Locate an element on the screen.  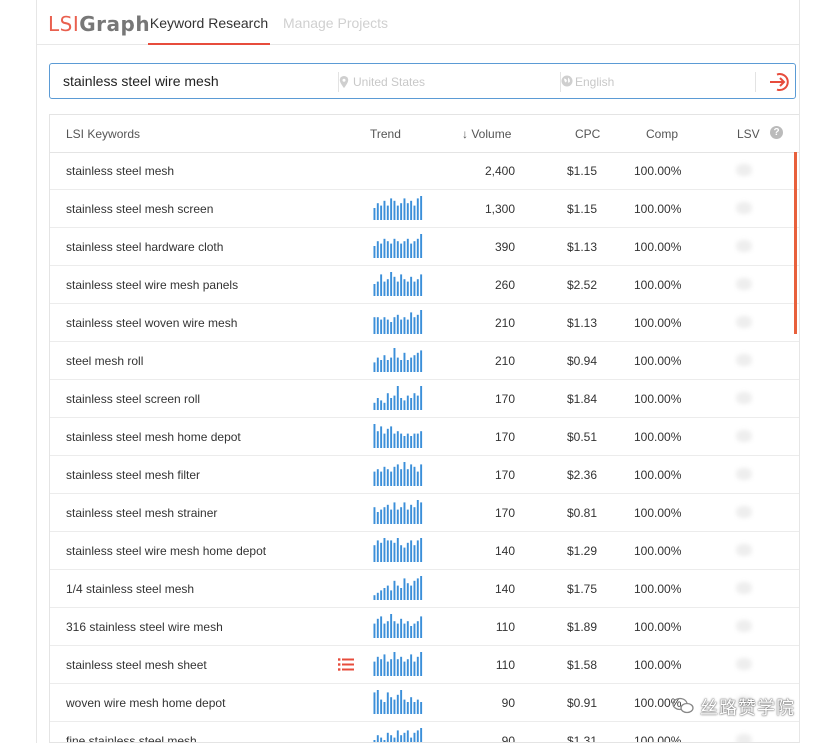
column-header-cpc: CPC is located at coordinates (587, 134).